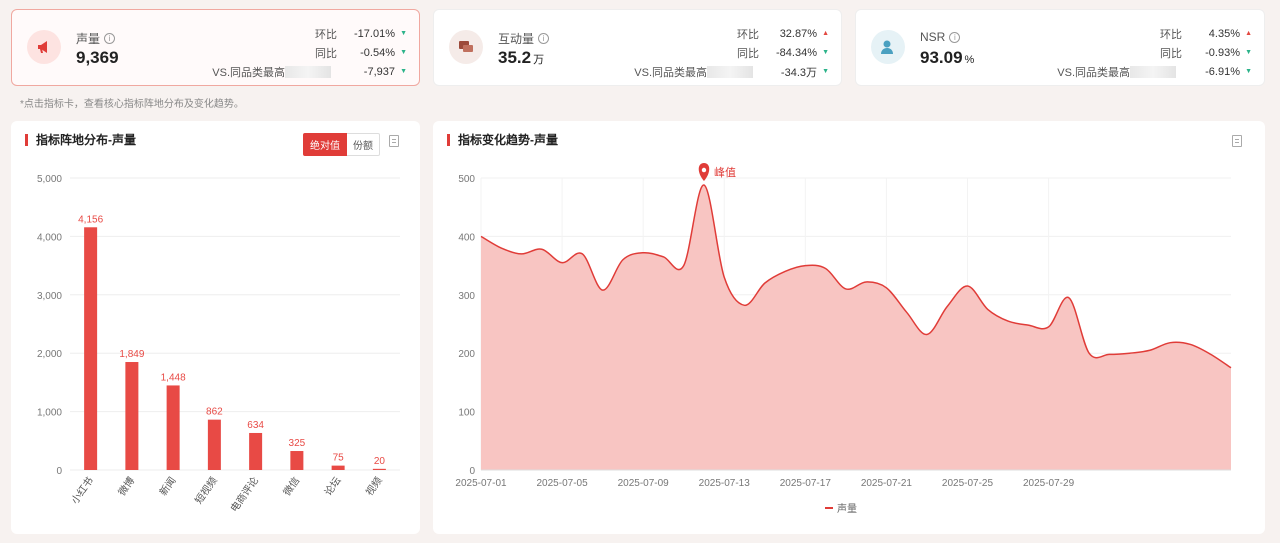 The height and width of the screenshot is (543, 1280). What do you see at coordinates (933, 37) in the screenshot?
I see `card-title: NSR` at bounding box center [933, 37].